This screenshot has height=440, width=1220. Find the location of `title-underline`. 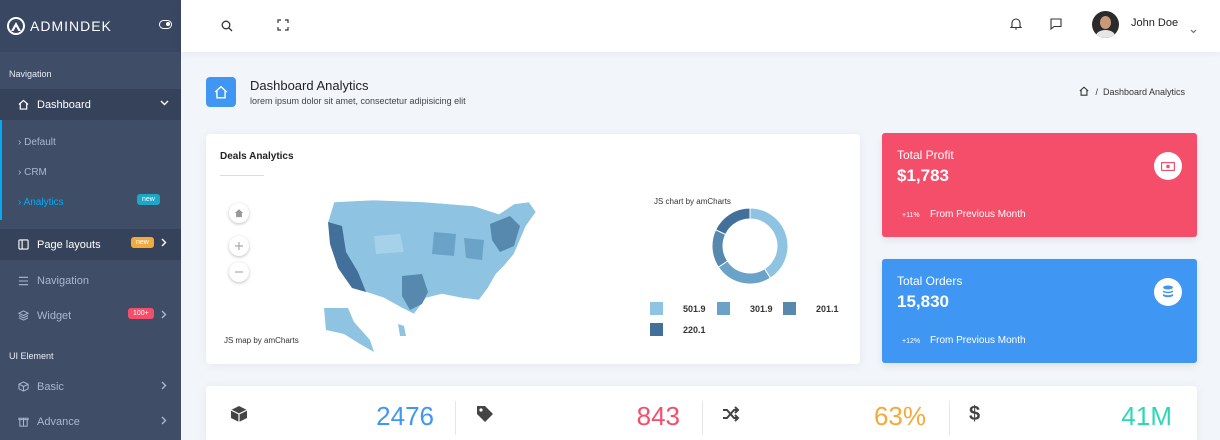

title-underline is located at coordinates (242, 175).